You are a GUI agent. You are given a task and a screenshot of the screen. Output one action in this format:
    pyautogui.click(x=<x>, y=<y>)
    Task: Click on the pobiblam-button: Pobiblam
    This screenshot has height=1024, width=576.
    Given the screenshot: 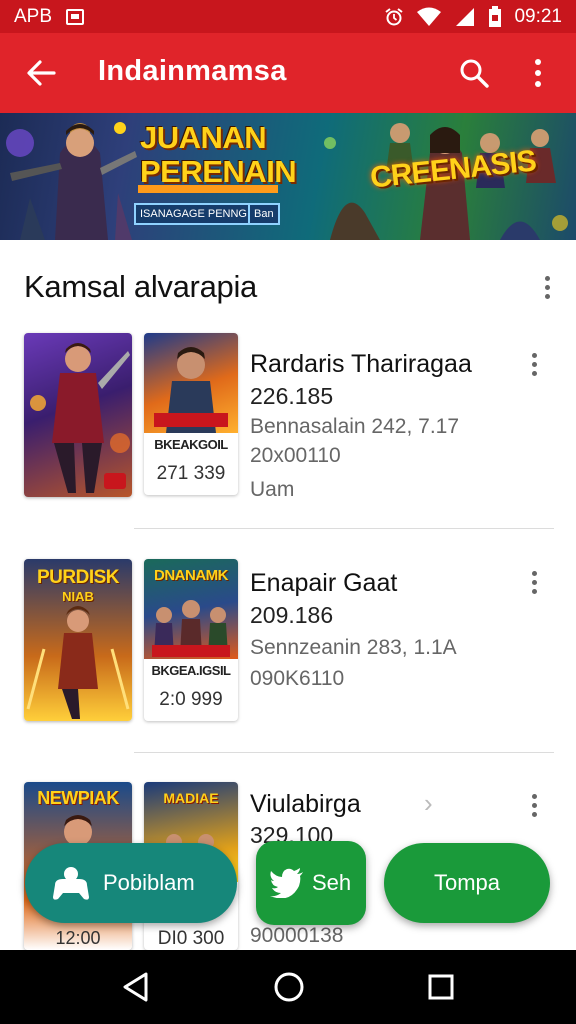 What is the action you would take?
    pyautogui.click(x=131, y=883)
    